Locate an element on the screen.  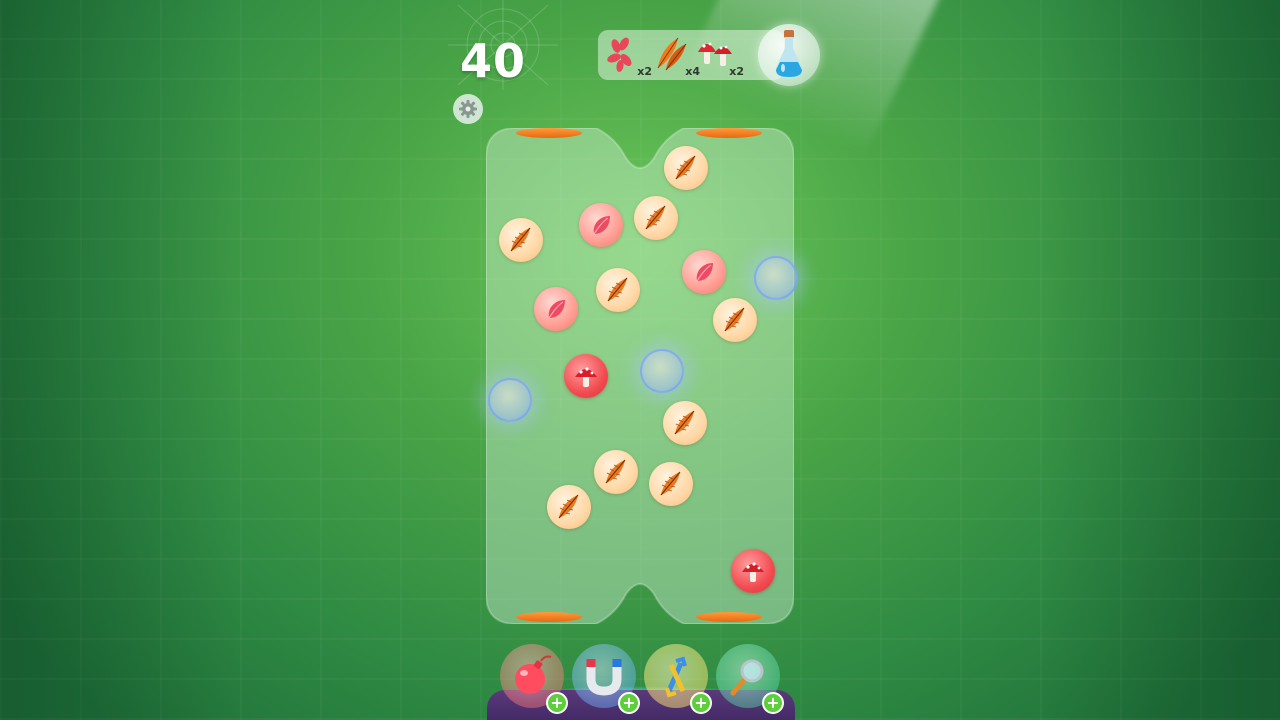
magnet-icon is located at coordinates (604, 677).